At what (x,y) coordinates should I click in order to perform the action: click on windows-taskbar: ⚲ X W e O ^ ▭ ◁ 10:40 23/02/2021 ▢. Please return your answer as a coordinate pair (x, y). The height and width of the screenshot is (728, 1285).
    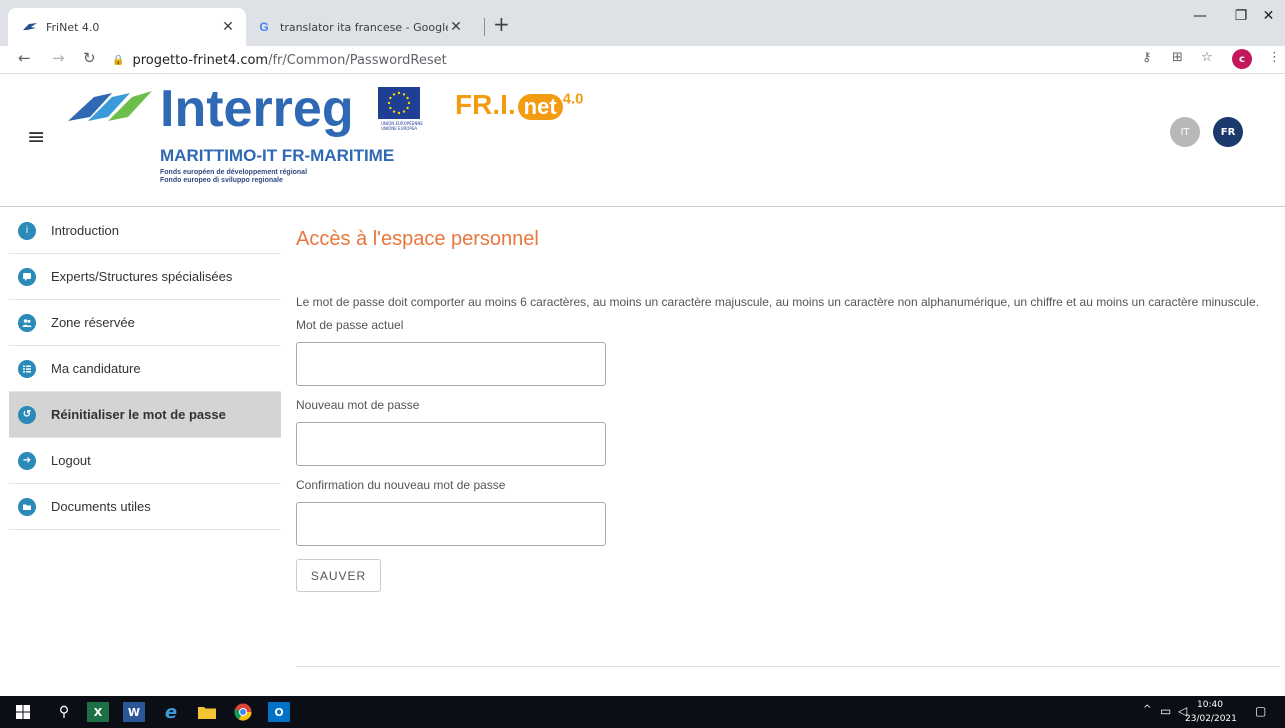
    Looking at the image, I should click on (642, 712).